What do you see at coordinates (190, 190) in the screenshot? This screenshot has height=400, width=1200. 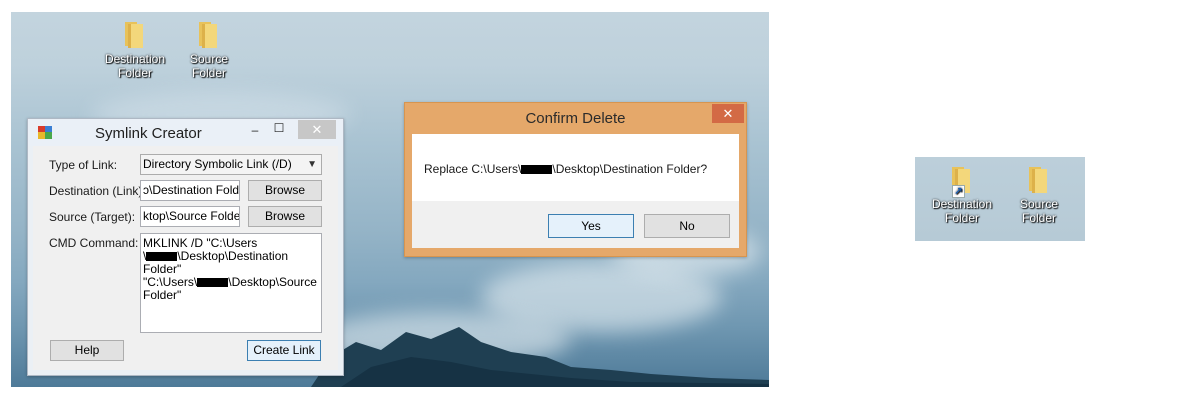 I see `destination-input: ɔ\Destination Folder` at bounding box center [190, 190].